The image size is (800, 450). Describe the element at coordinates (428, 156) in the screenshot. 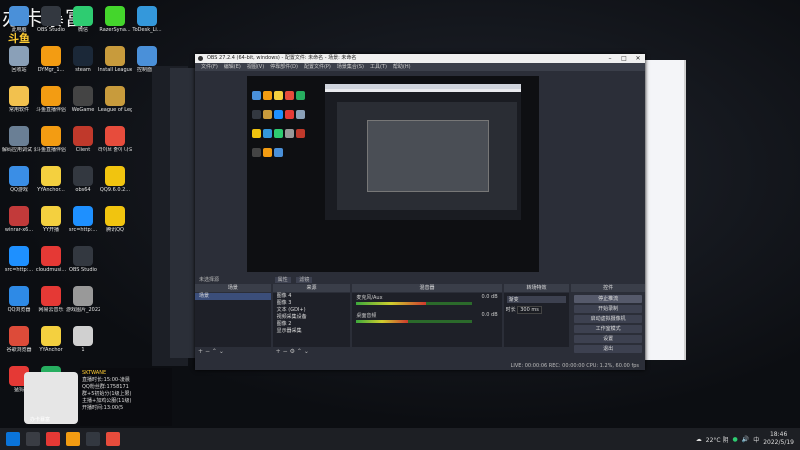

I see `preview-recursive-view` at that location.